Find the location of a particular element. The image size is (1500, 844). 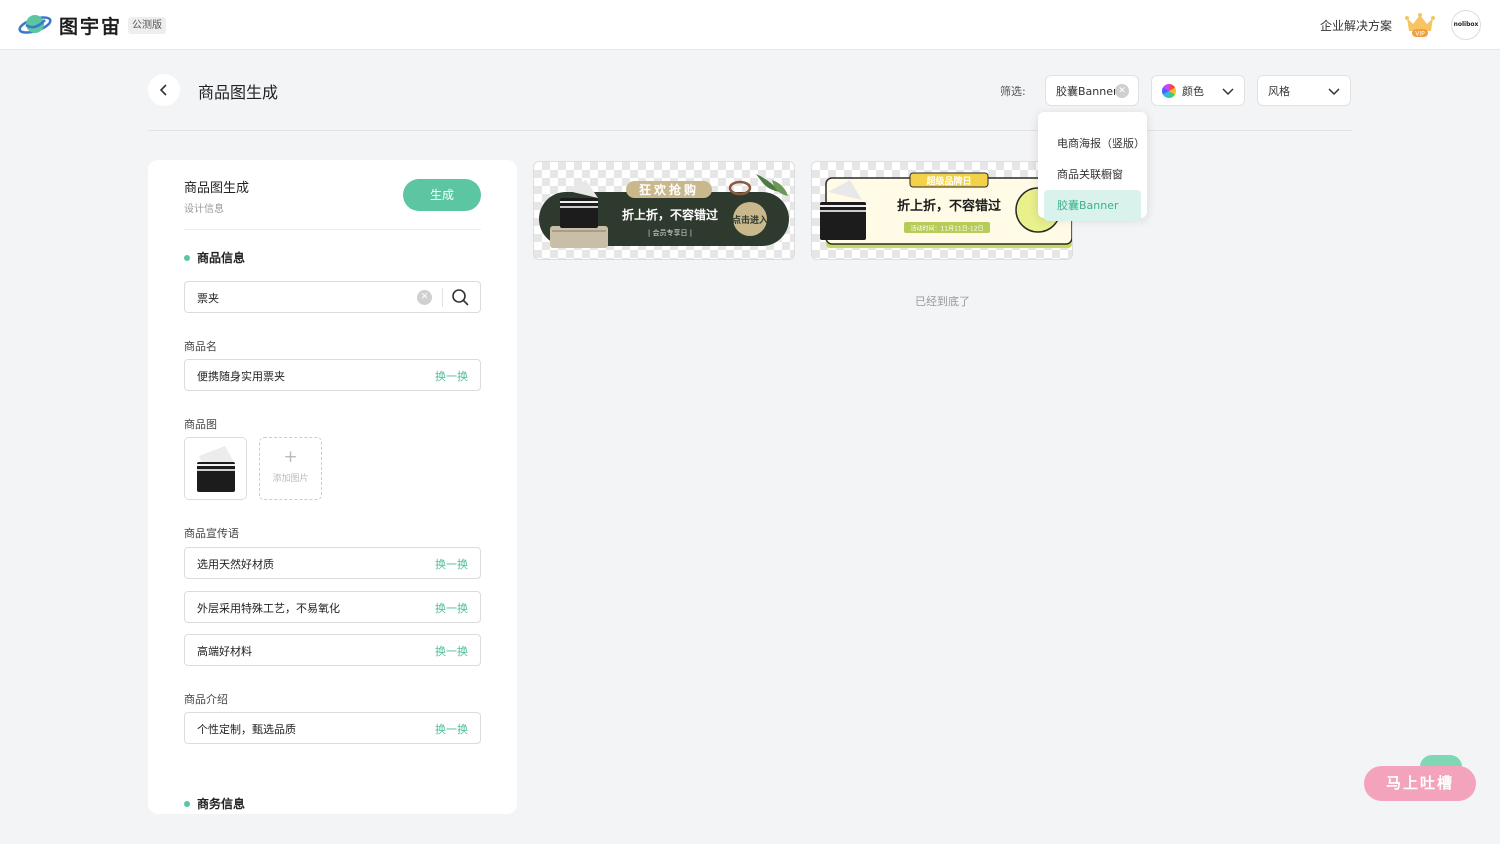

product-name-value: 便携随身实用票夹 is located at coordinates (241, 376).